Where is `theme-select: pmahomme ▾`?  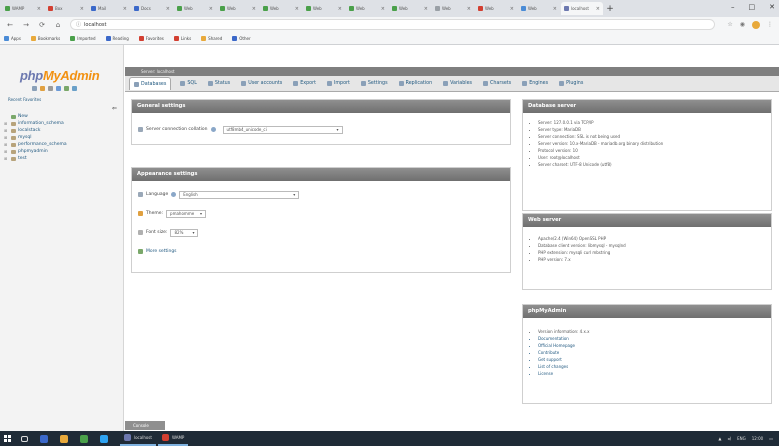
theme-select: pmahomme ▾ is located at coordinates (186, 213).